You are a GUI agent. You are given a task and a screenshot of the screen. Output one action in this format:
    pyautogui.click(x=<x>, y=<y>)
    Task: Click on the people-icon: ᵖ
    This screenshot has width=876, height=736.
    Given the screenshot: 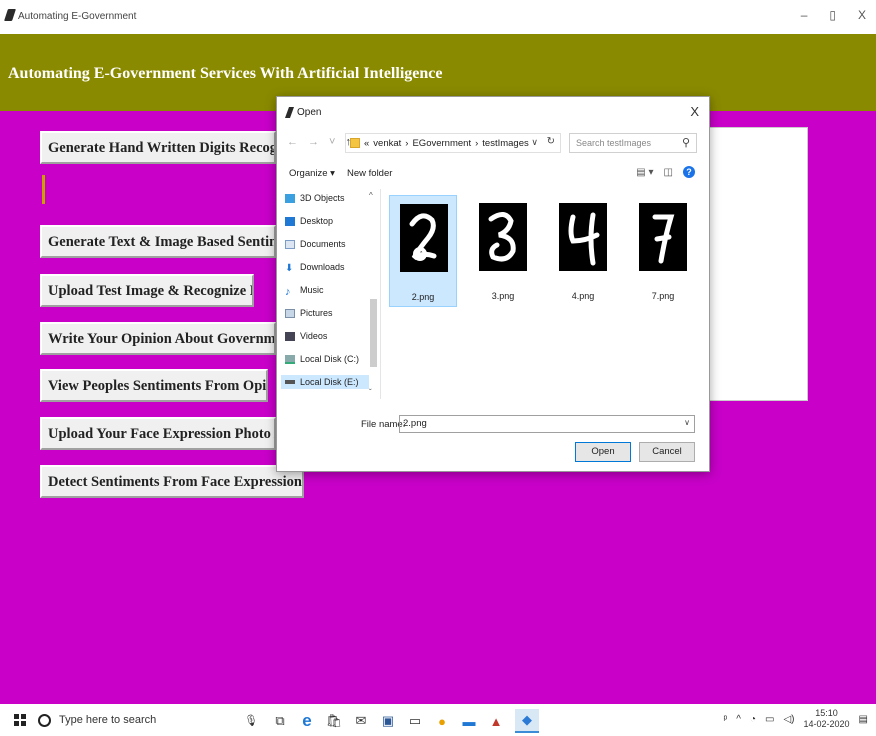 What is the action you would take?
    pyautogui.click(x=725, y=719)
    